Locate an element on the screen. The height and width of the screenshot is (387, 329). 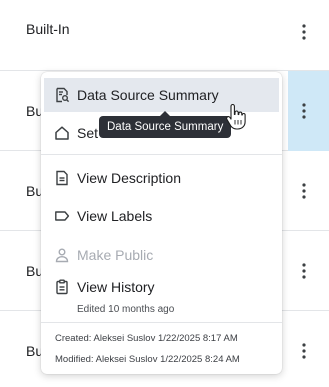
menu-item-view-description: View Description is located at coordinates (161, 178).